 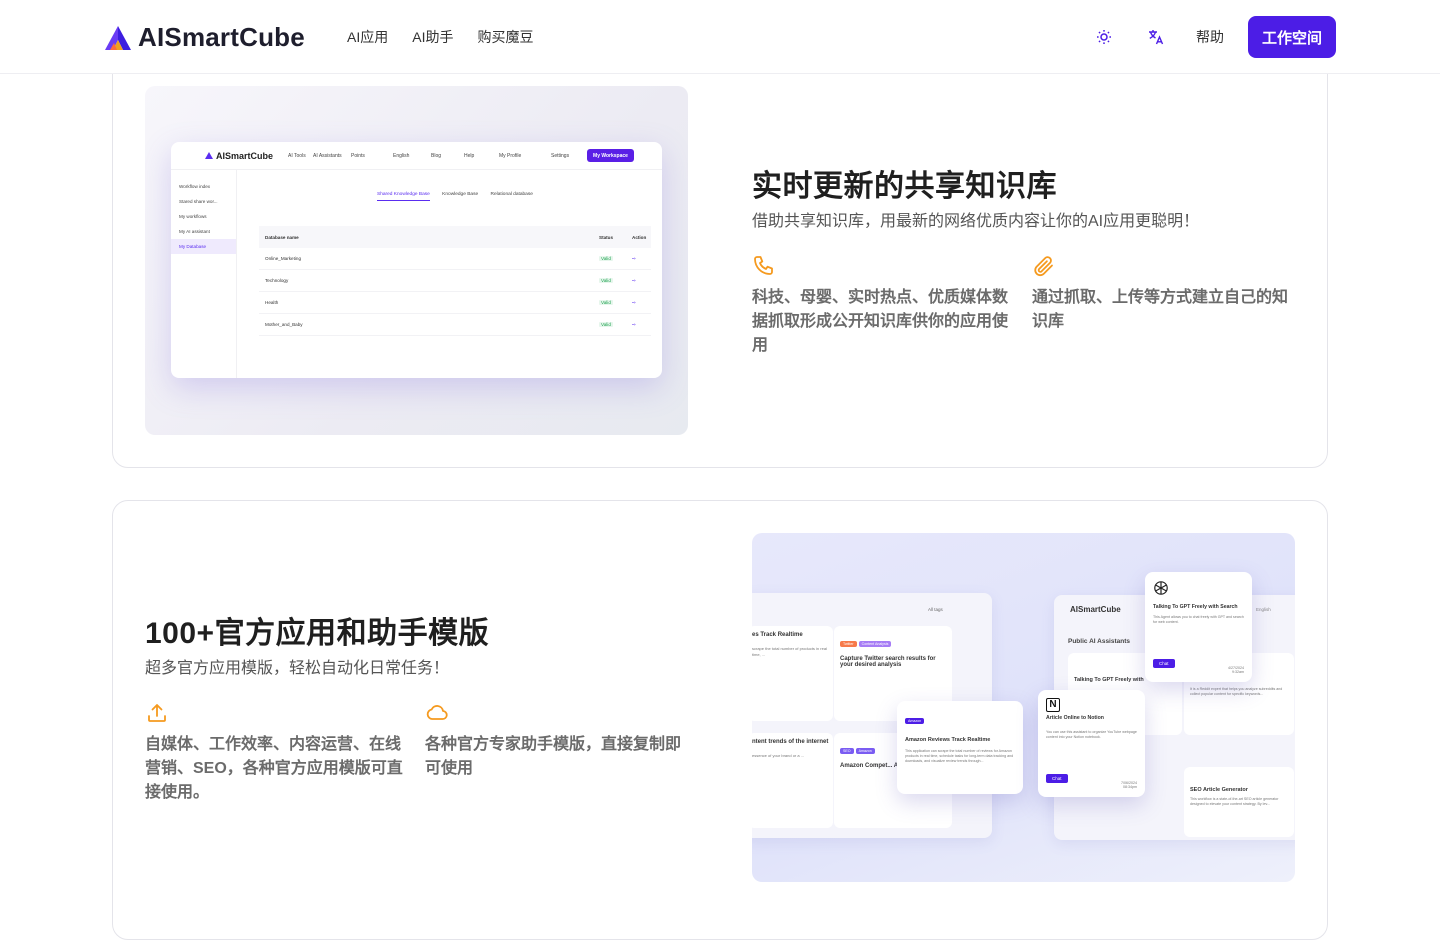 What do you see at coordinates (560, 156) in the screenshot?
I see `mock-nav-item: Settings` at bounding box center [560, 156].